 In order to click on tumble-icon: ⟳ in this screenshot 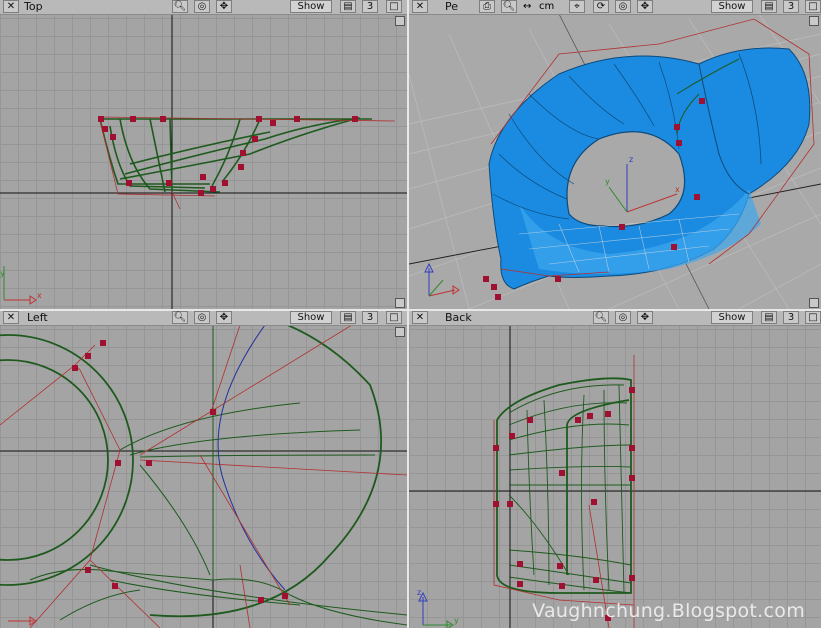, I will do `click(601, 6)`.